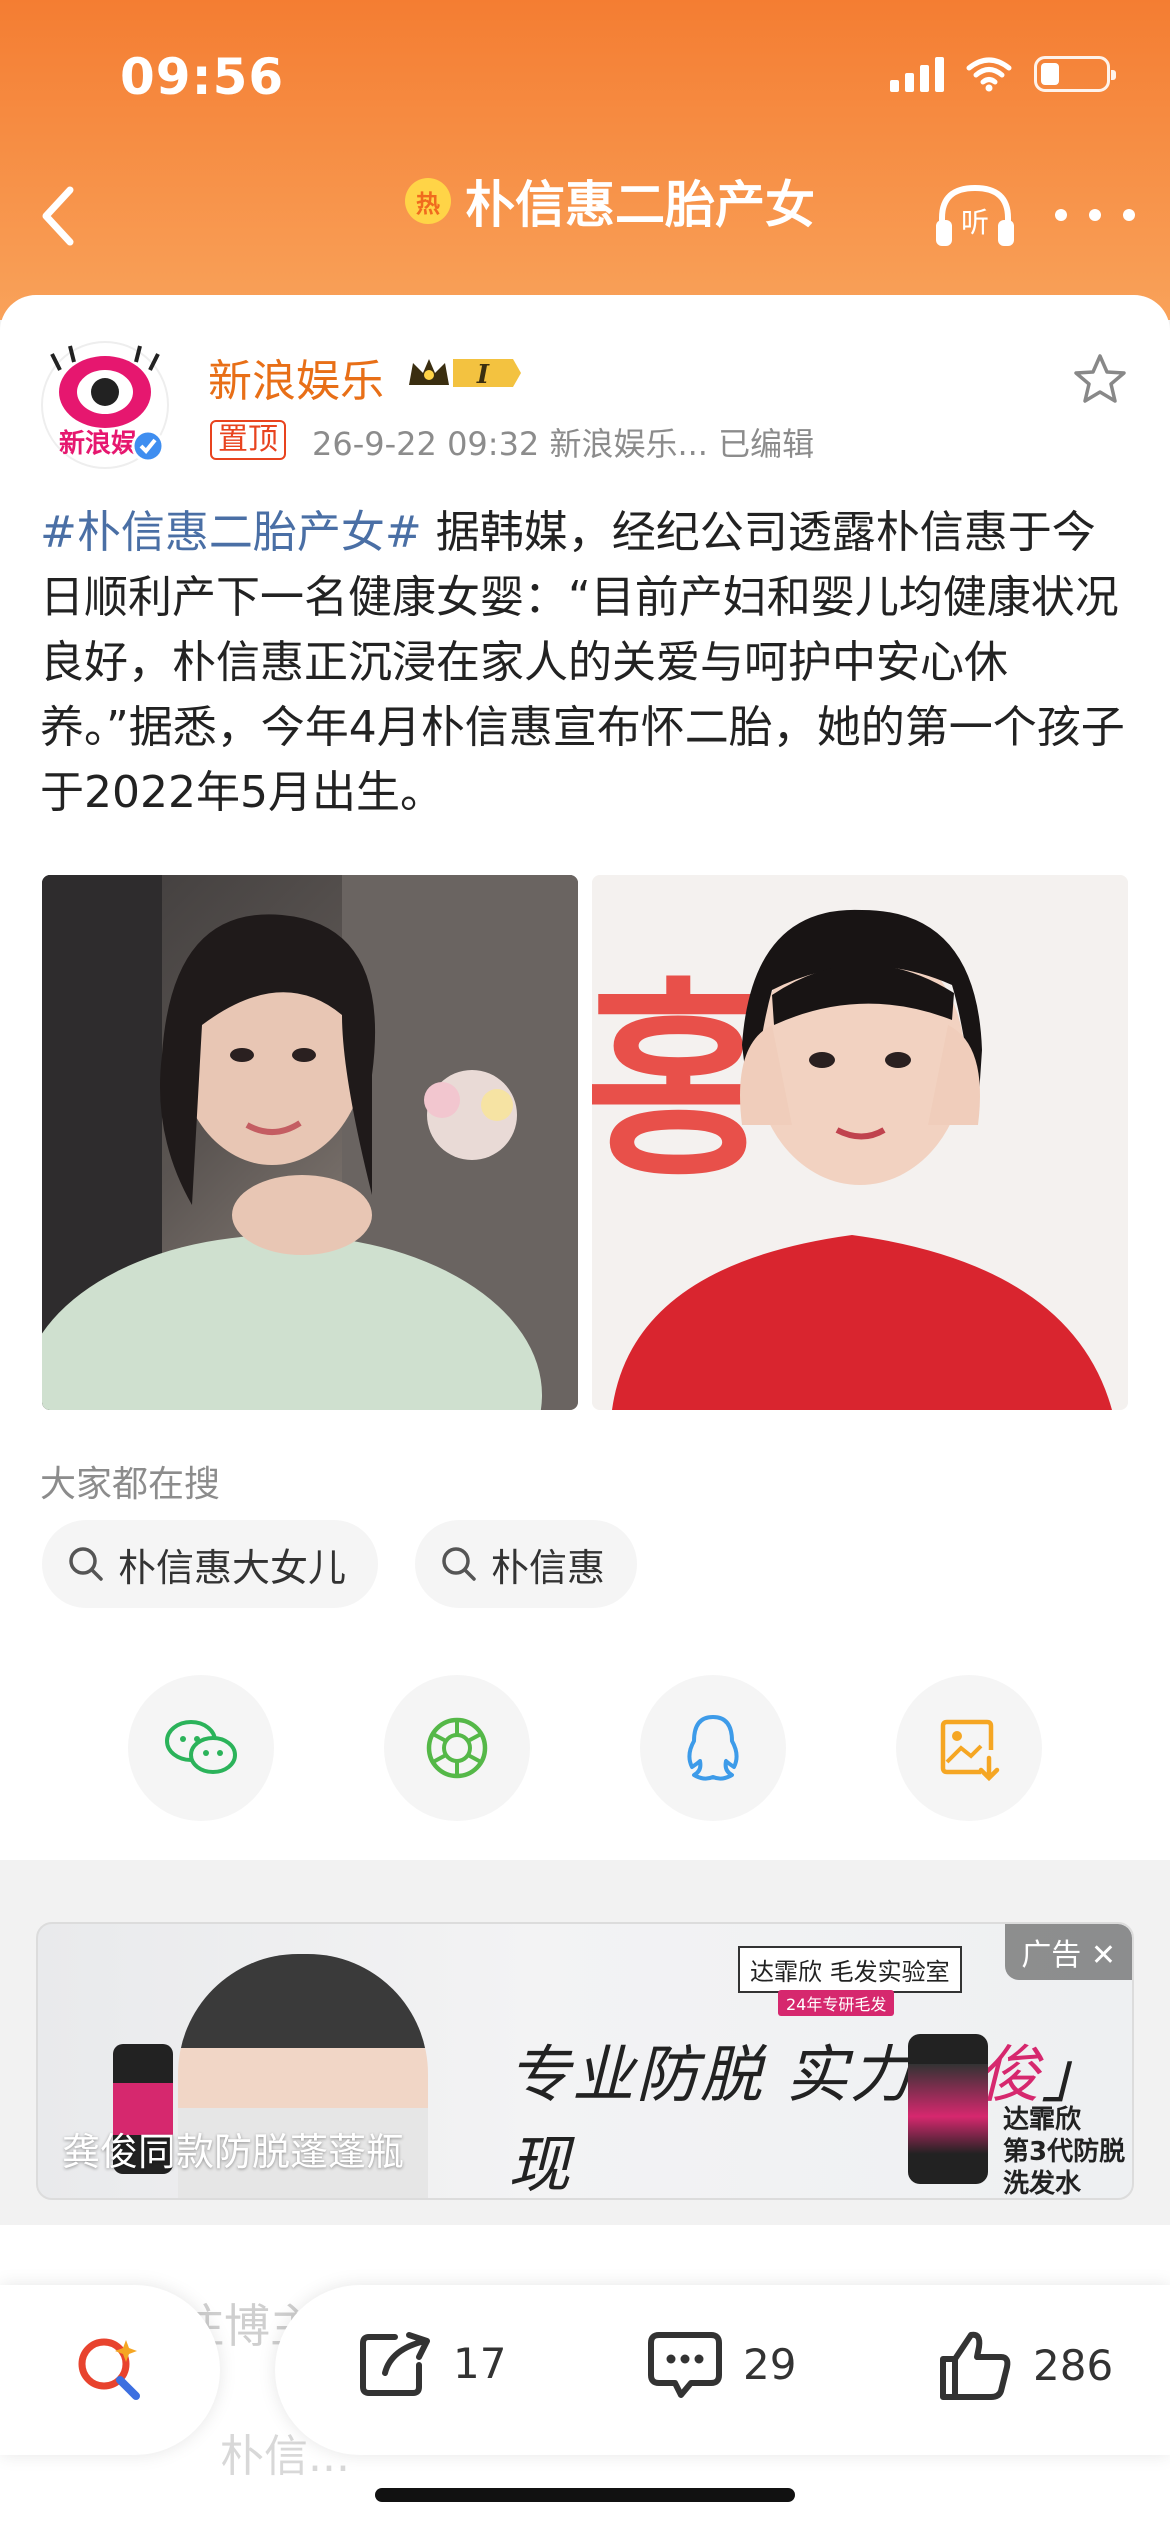 The width and height of the screenshot is (1170, 2532). I want to click on search-chip: 朴信惠大女儿, so click(210, 1564).